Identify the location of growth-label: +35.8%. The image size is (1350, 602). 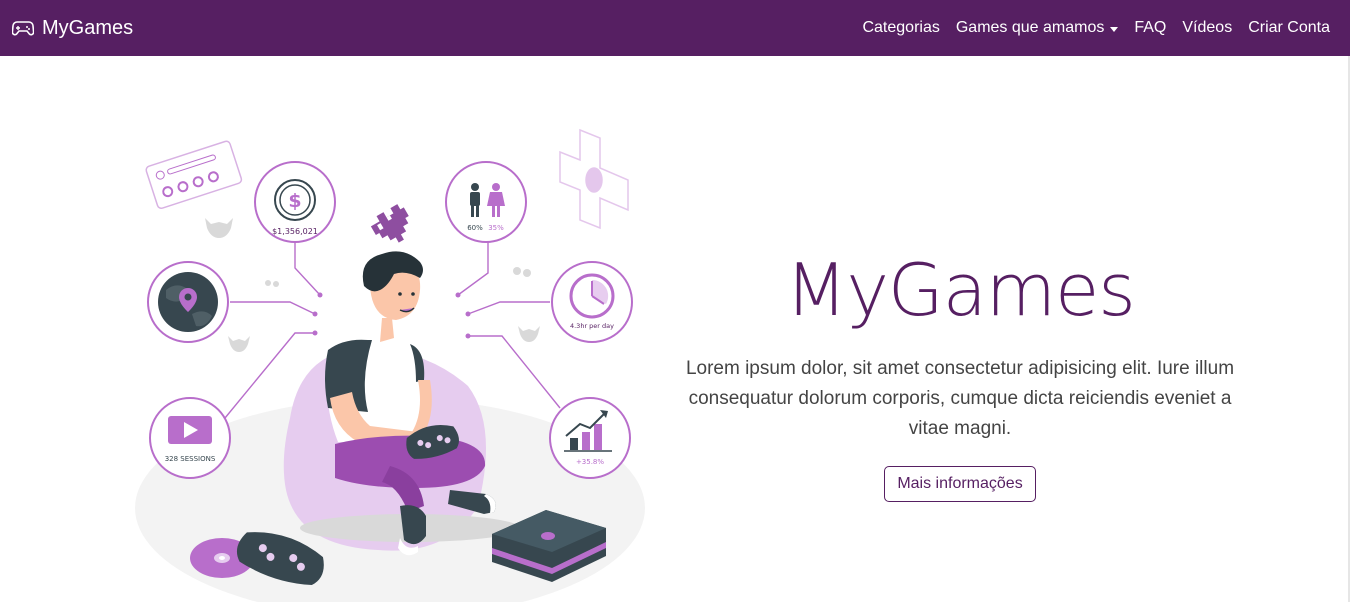
(590, 462).